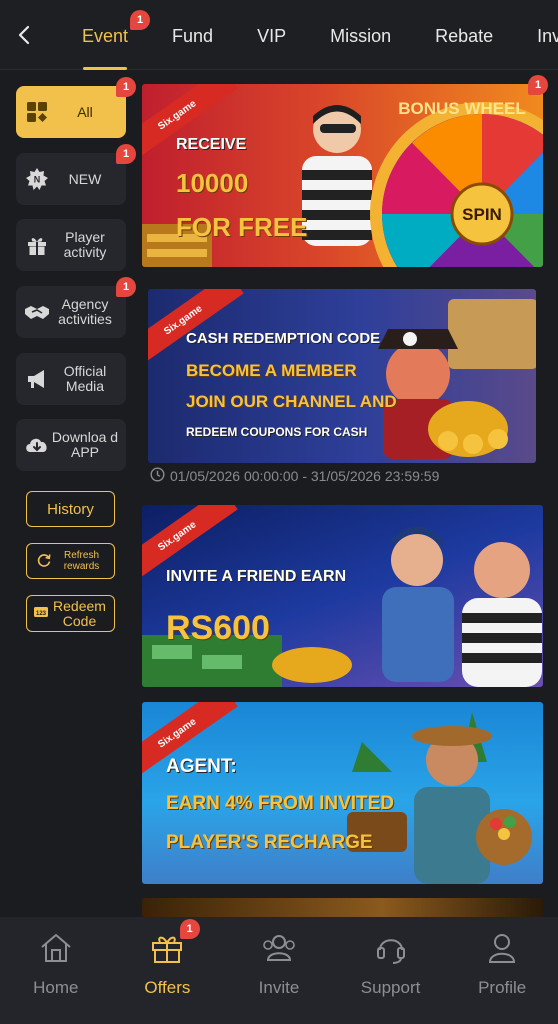  Describe the element at coordinates (37, 445) in the screenshot. I see `cloud-download-icon` at that location.